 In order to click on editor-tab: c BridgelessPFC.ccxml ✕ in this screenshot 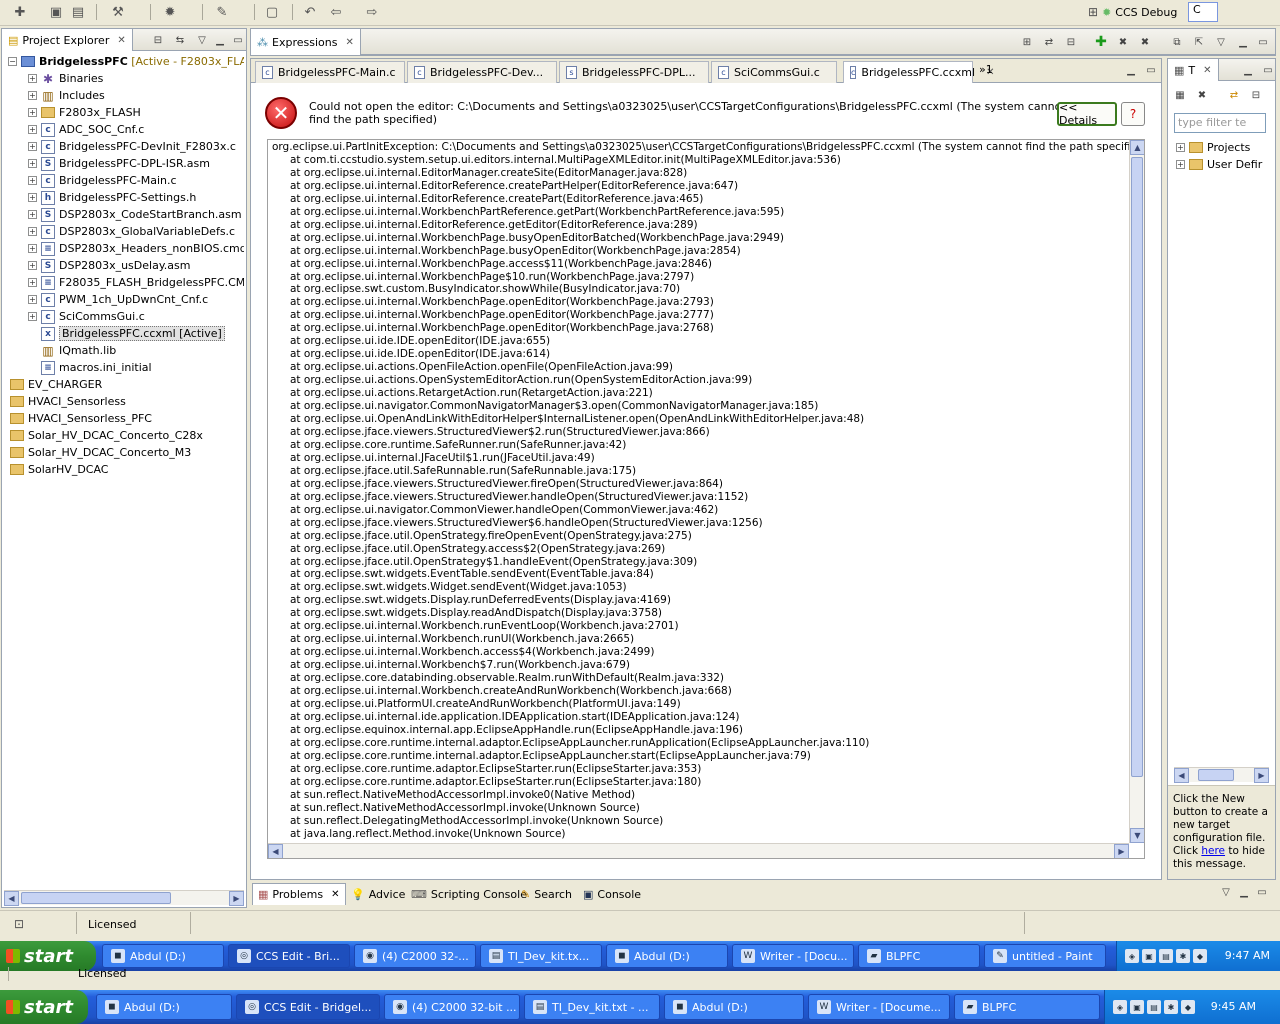, I will do `click(918, 72)`.